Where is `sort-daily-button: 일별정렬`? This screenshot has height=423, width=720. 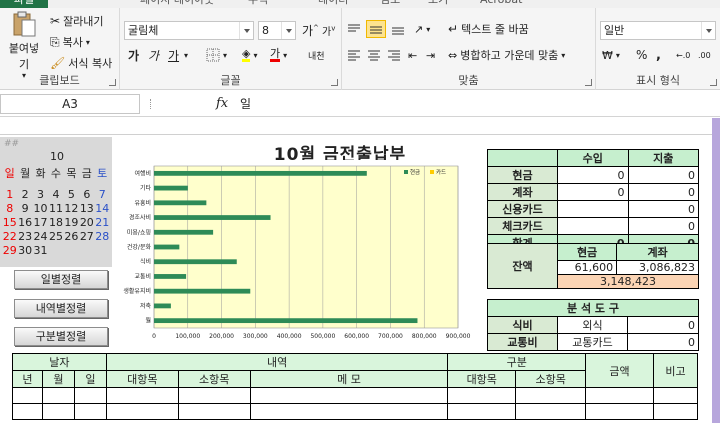 sort-daily-button: 일별정렬 is located at coordinates (61, 279).